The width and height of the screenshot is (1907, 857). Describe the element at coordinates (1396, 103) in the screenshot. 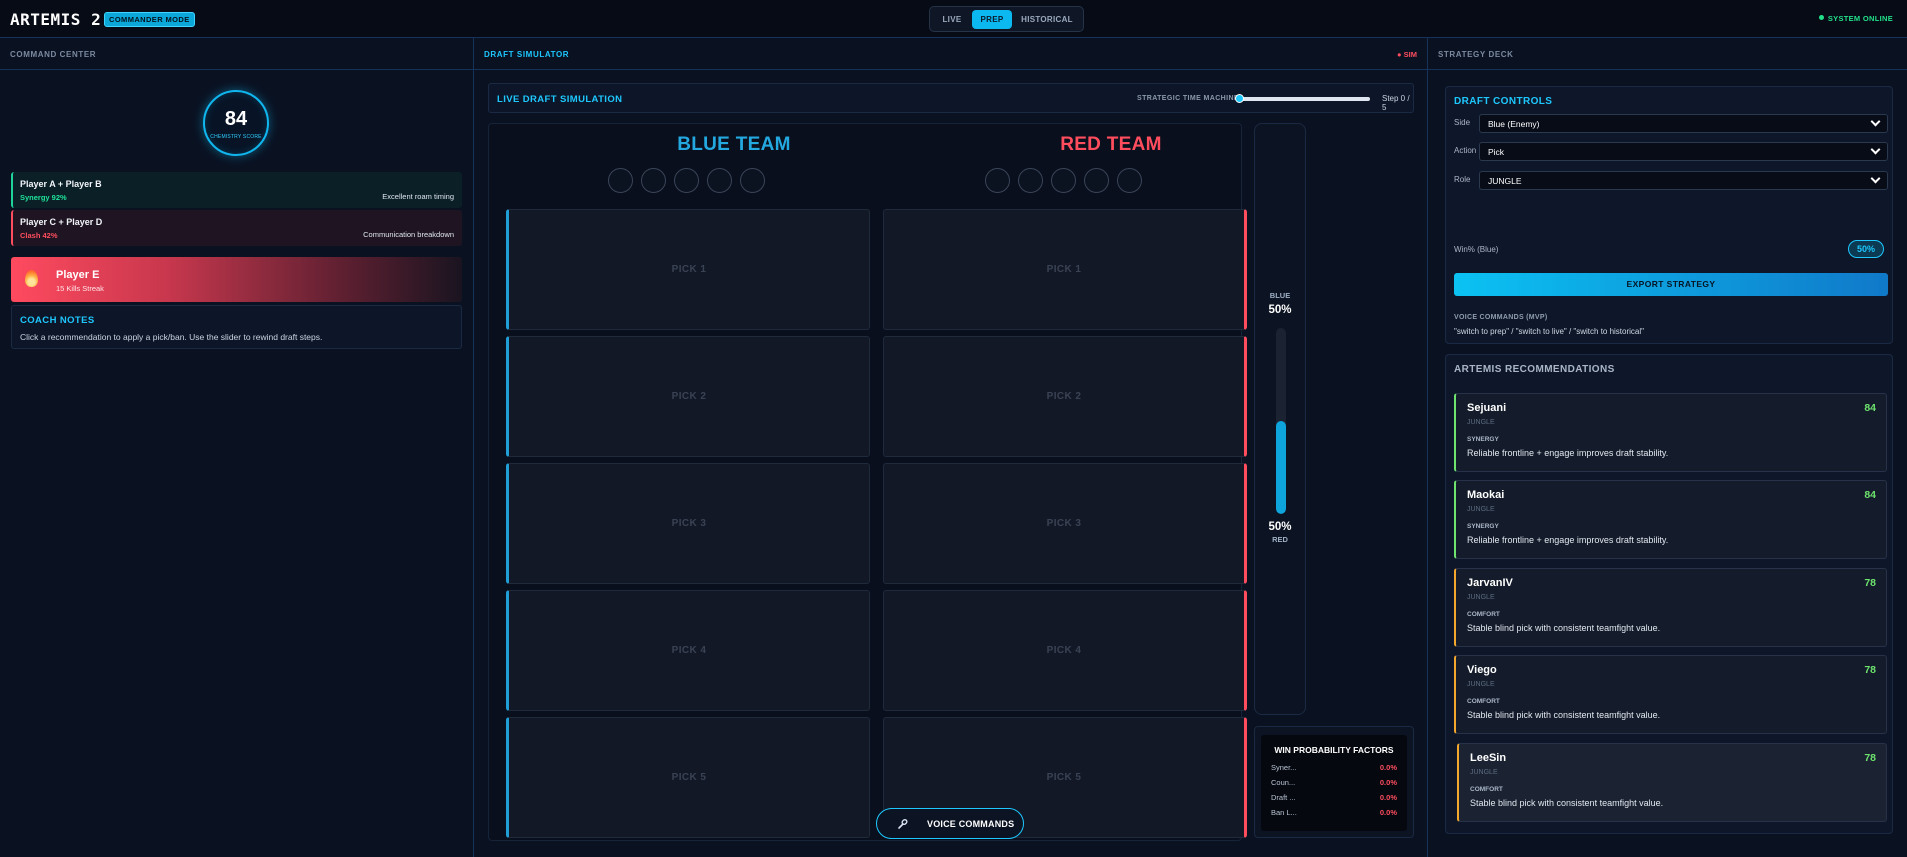

I see `time-machine-step: Step 0 / 5` at that location.